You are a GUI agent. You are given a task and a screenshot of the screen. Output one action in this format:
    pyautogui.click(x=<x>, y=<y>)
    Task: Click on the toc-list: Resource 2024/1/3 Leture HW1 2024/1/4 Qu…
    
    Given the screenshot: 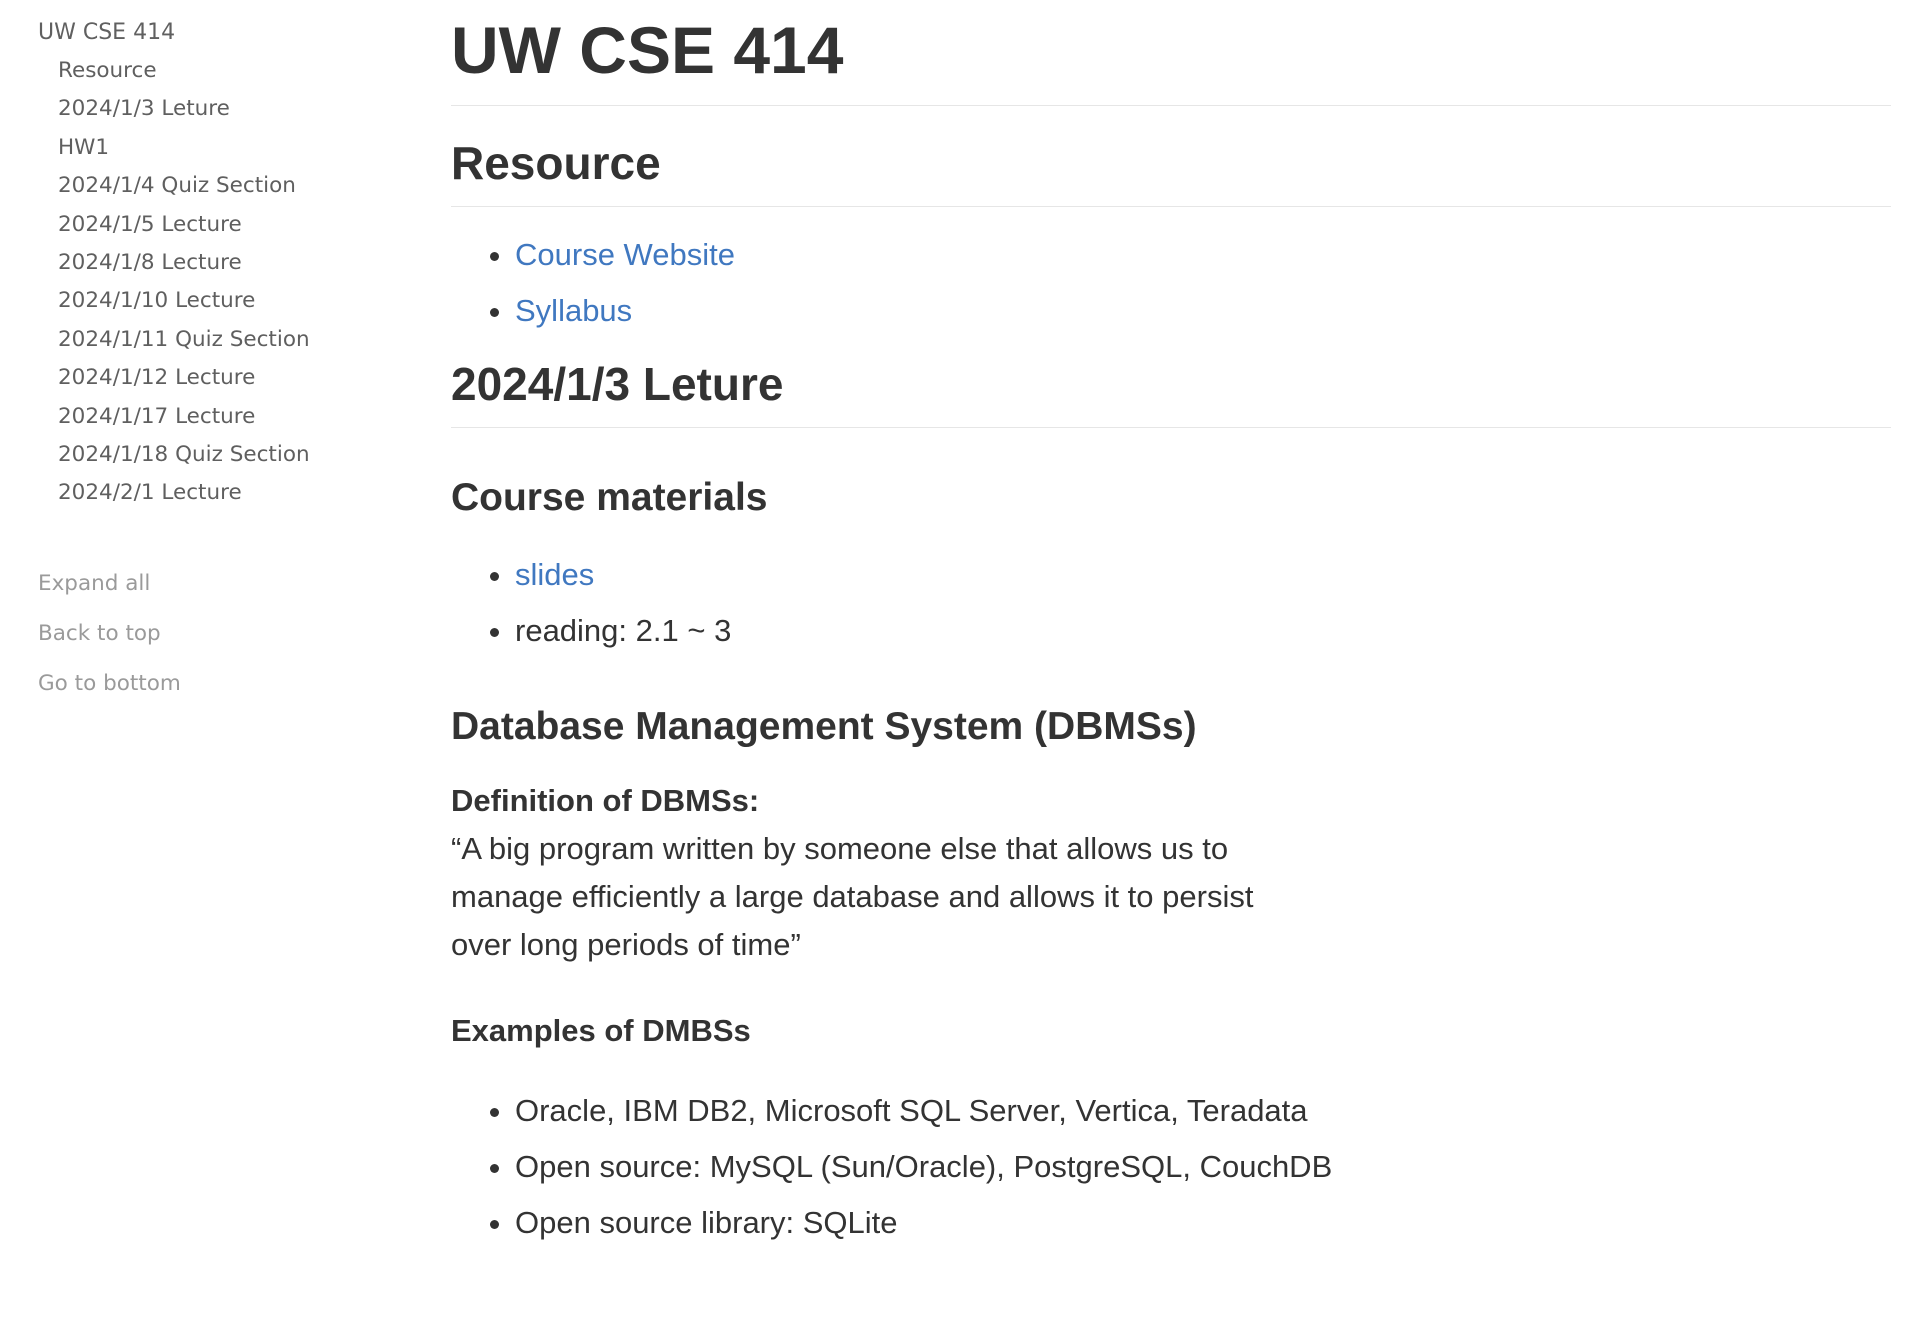 What is the action you would take?
    pyautogui.click(x=218, y=282)
    